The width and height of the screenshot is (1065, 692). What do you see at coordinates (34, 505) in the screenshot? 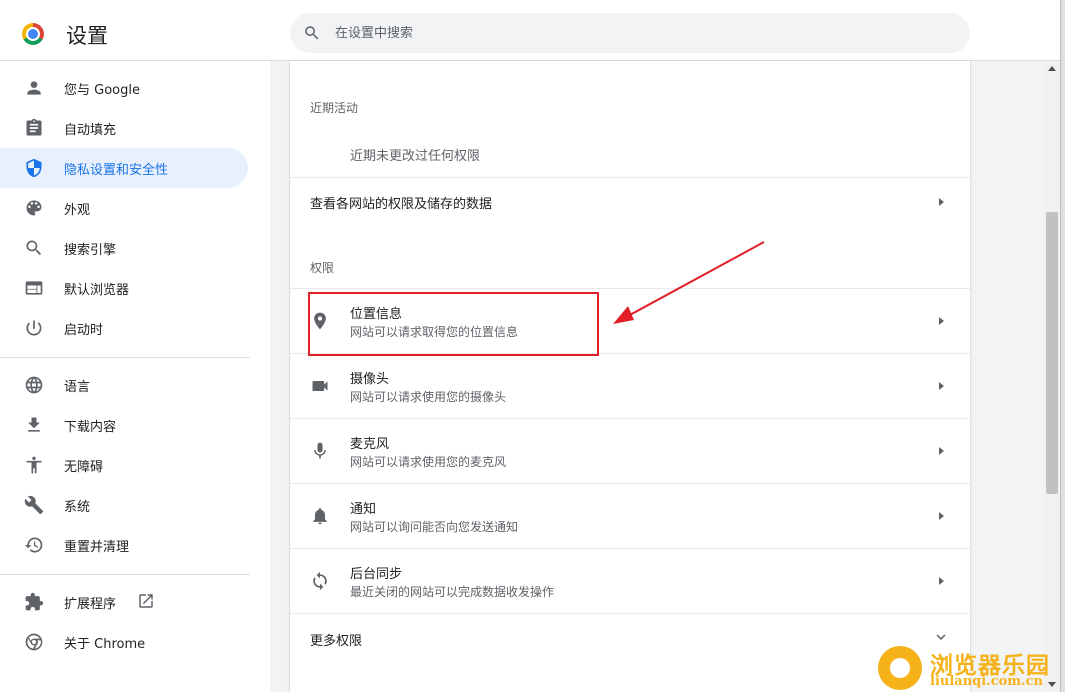
I see `wrench-icon` at bounding box center [34, 505].